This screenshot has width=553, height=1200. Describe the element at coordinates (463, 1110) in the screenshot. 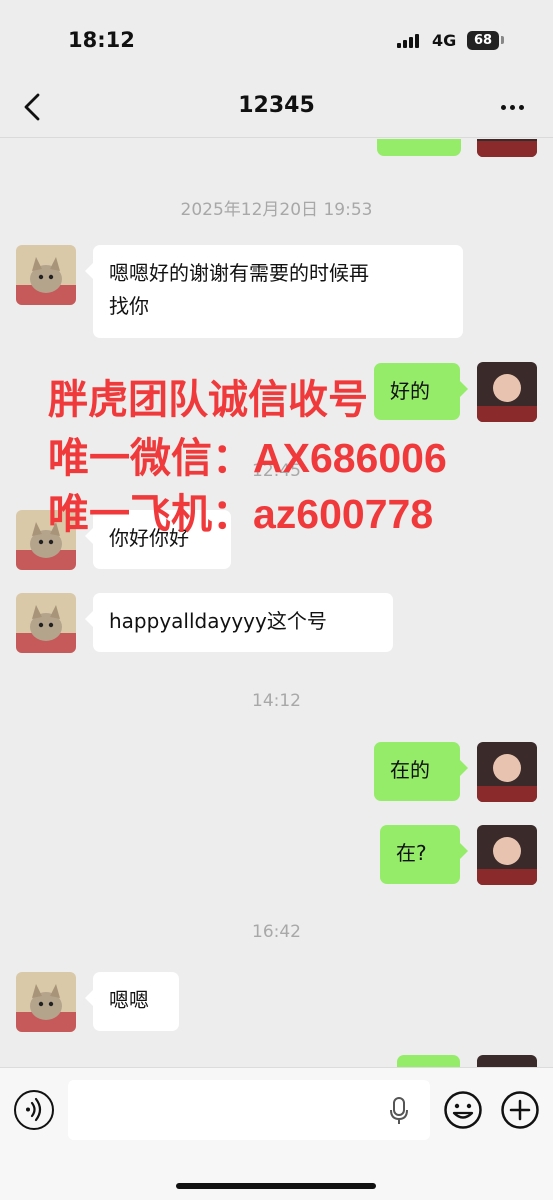

I see `emoji-icon` at that location.